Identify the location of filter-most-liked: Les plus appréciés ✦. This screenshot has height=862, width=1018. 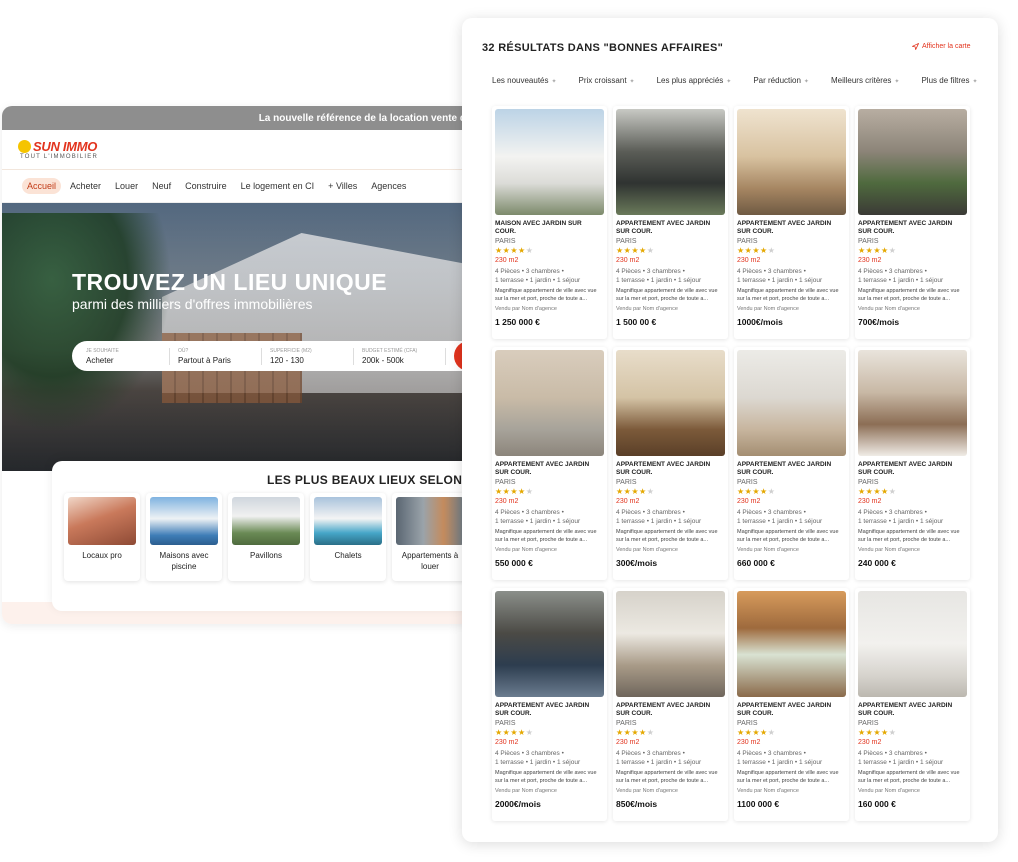
(694, 80).